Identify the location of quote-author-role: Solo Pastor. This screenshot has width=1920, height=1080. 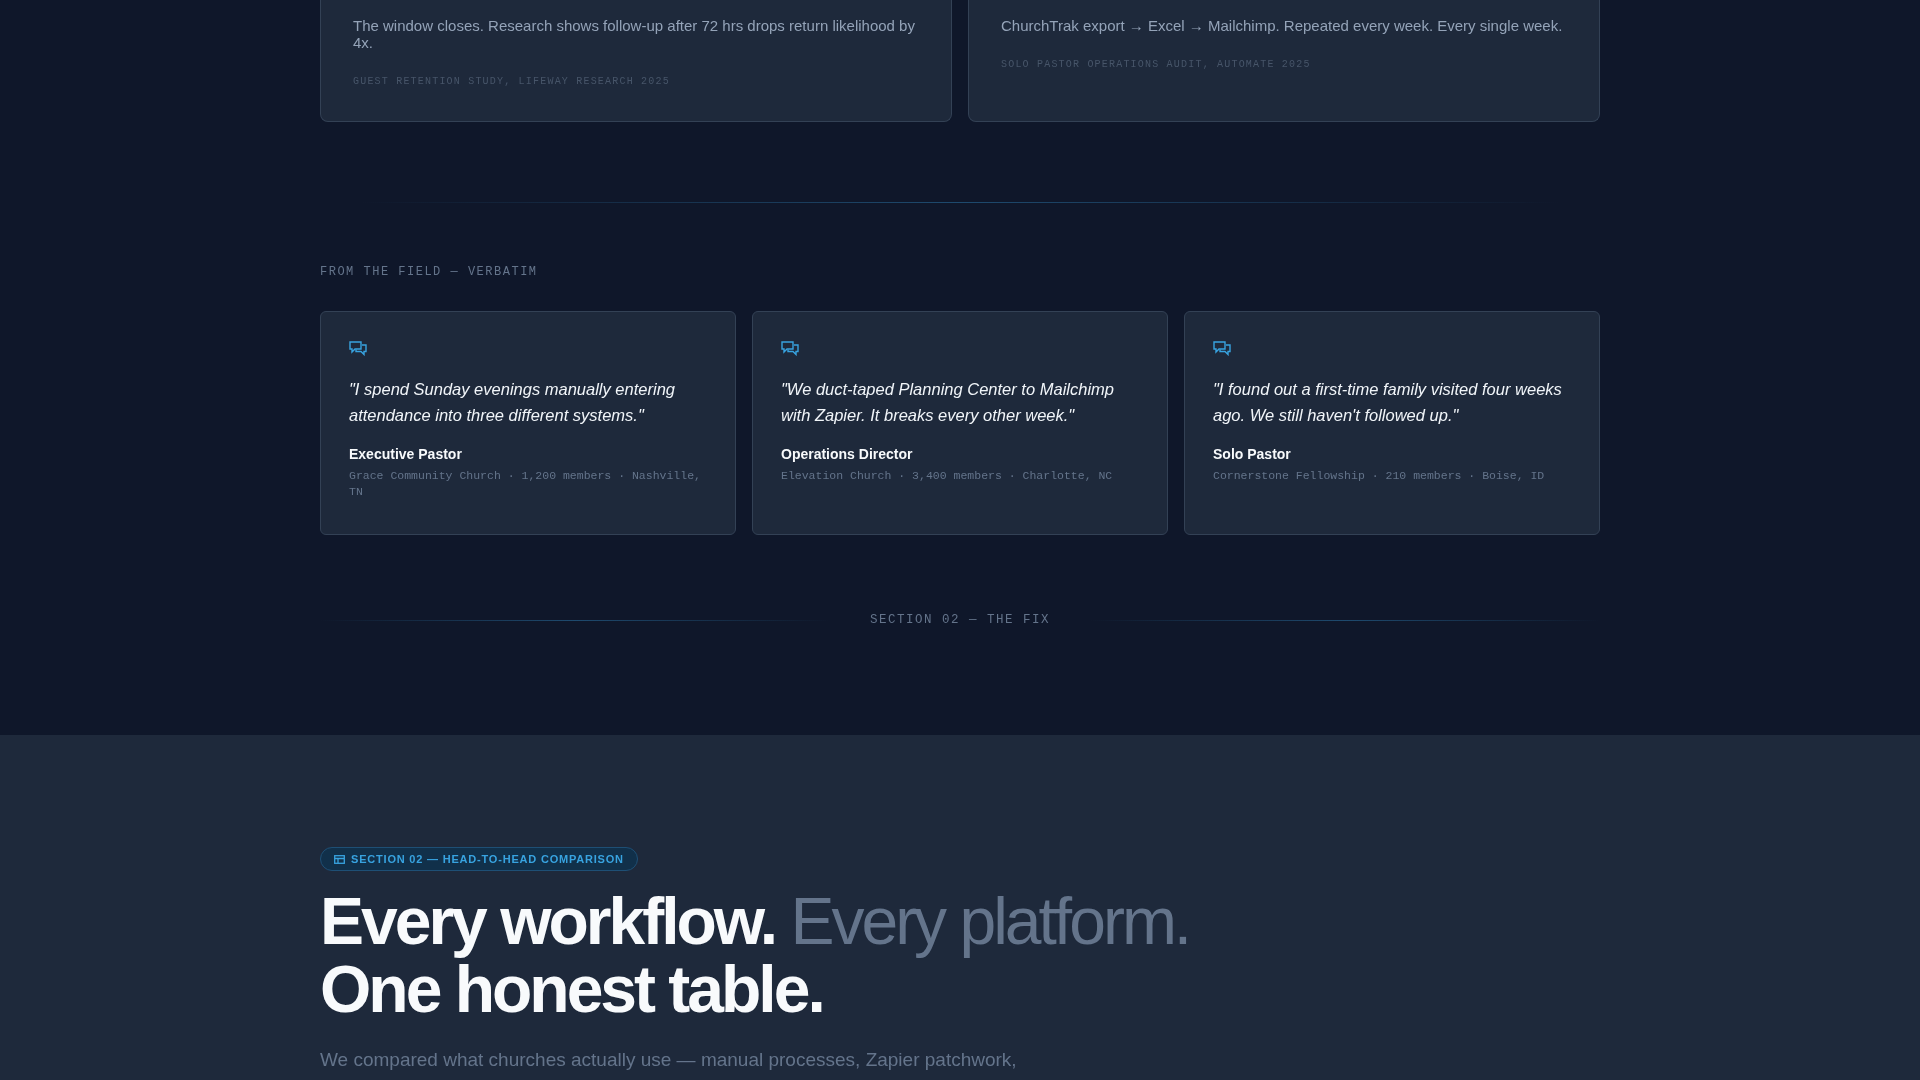
(1252, 454).